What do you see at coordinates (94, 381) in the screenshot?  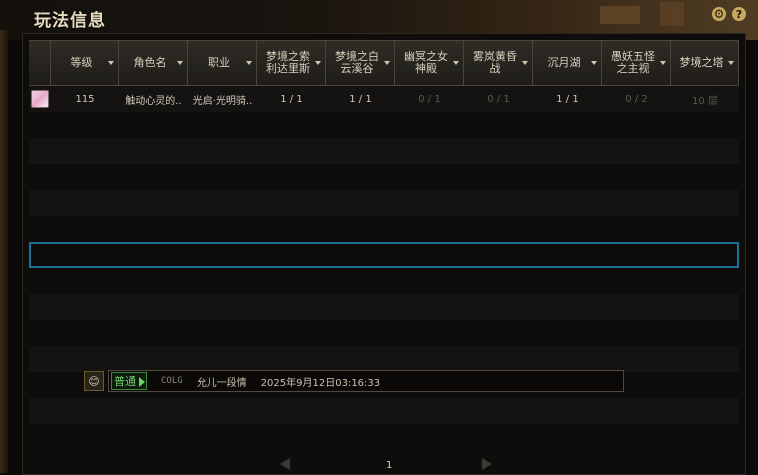 I see `emoji-icon: 😊` at bounding box center [94, 381].